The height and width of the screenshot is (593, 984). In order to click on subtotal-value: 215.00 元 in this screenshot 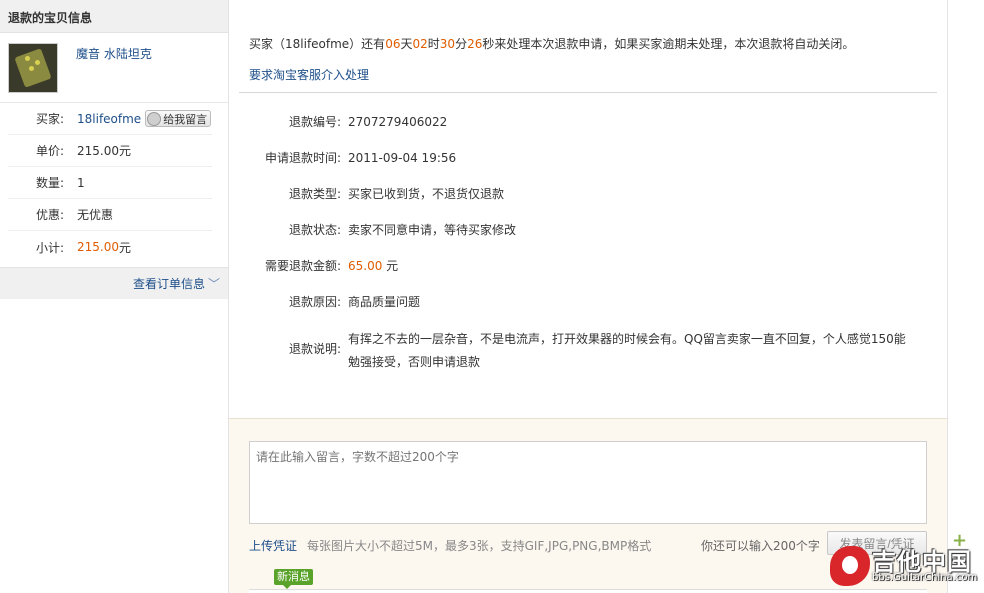, I will do `click(104, 247)`.